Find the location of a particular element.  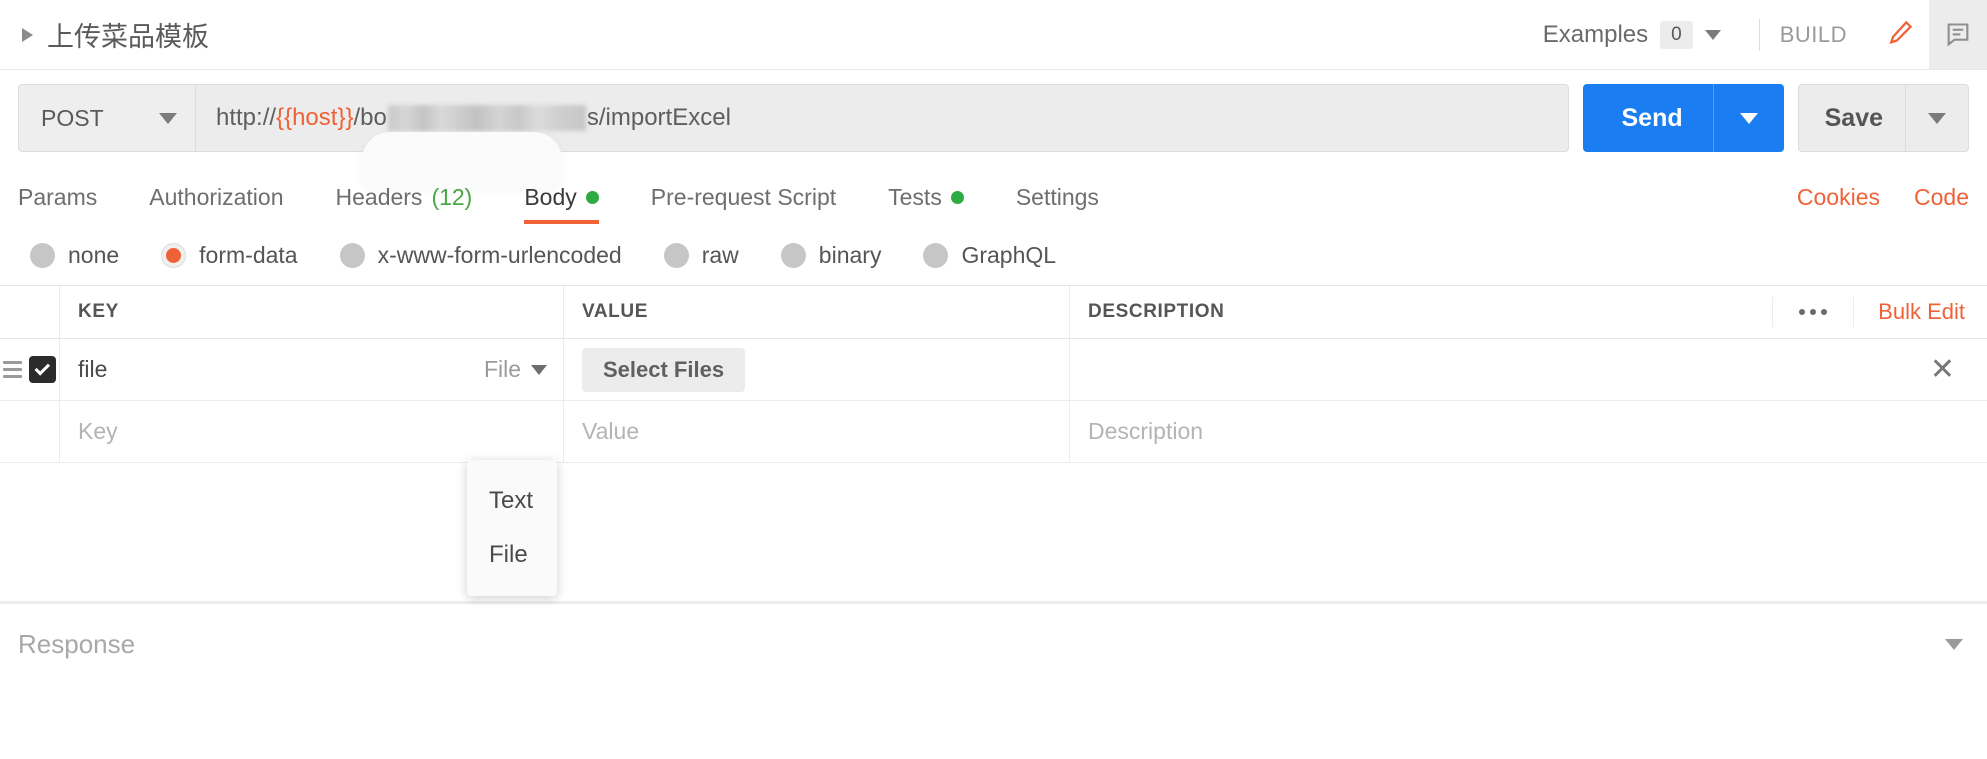

cookies-link: Cookies is located at coordinates (1838, 197).